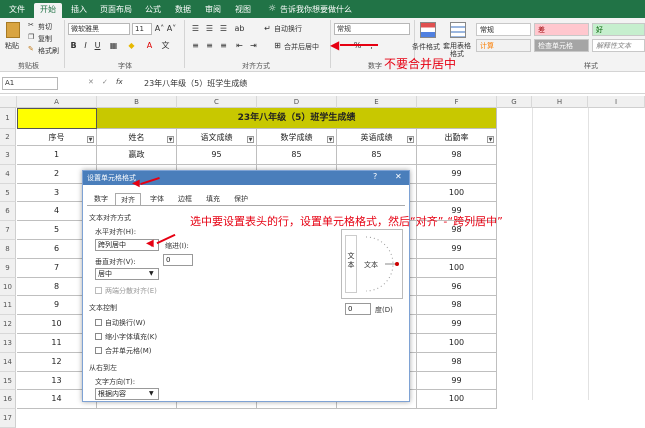 The width and height of the screenshot is (645, 428). Describe the element at coordinates (560, 102) in the screenshot. I see `column-header: H` at that location.